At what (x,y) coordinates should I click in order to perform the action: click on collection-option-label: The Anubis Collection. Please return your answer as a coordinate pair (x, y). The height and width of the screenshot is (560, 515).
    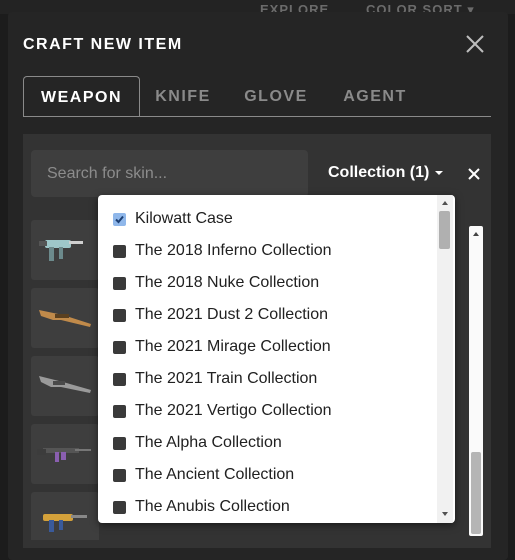
    Looking at the image, I should click on (212, 506).